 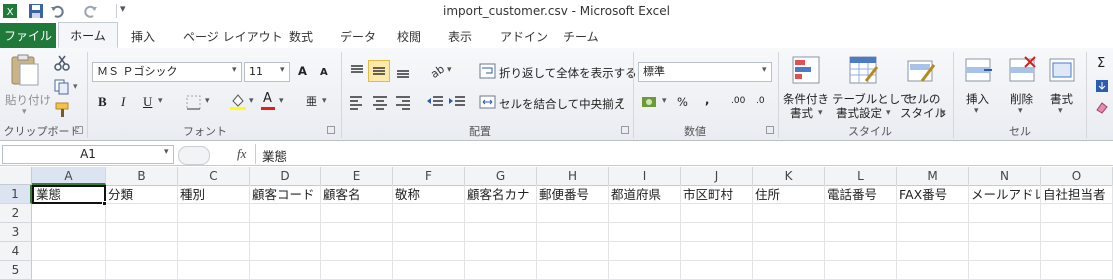 I want to click on insert-function-button: fx, so click(x=241, y=154).